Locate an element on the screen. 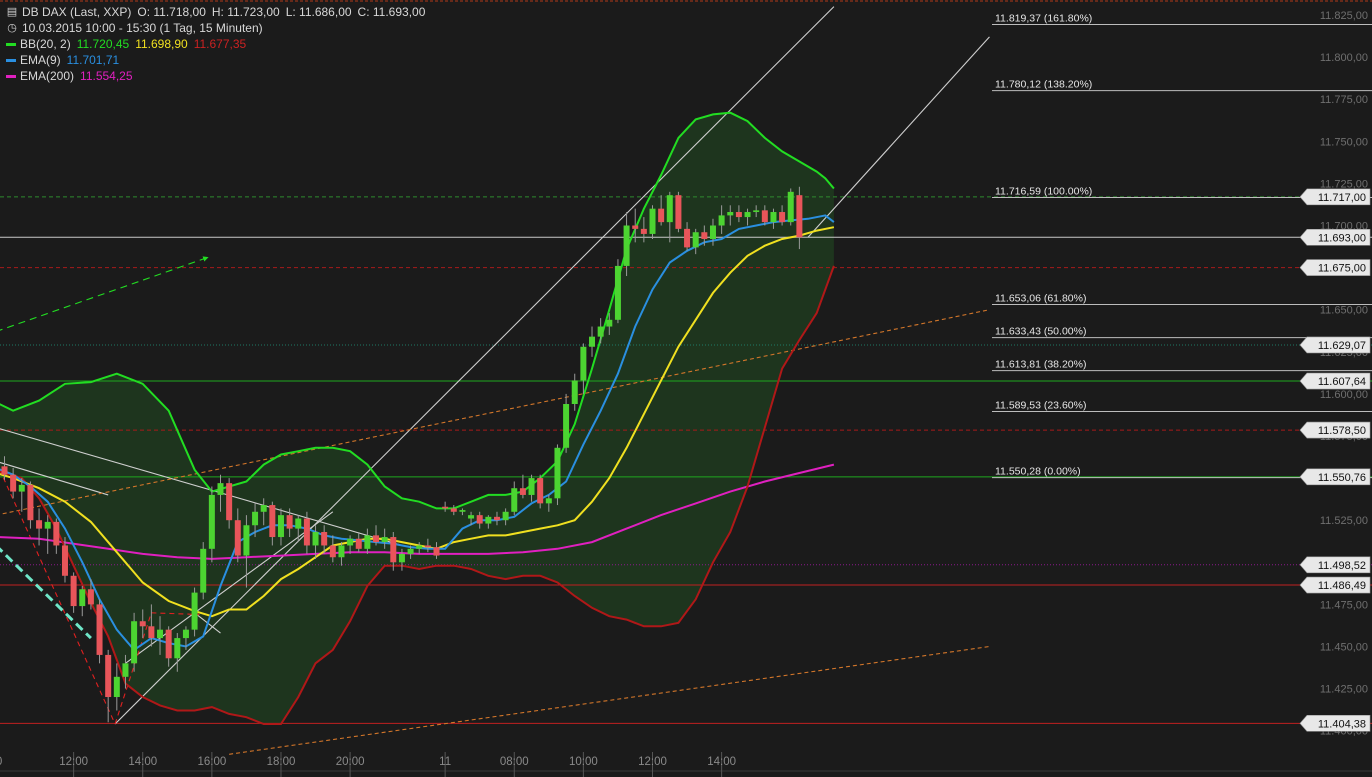 The image size is (1372, 777). fib-level-label: 11.716,59 (100.00%) is located at coordinates (1043, 192).